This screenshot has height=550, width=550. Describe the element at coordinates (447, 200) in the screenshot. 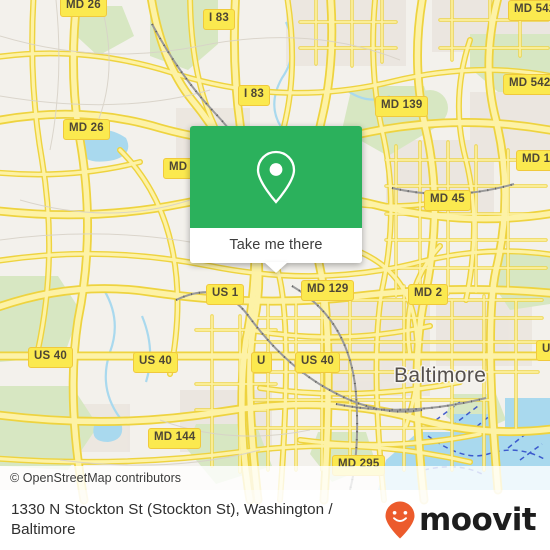

I see `road-shield: MD 45` at that location.